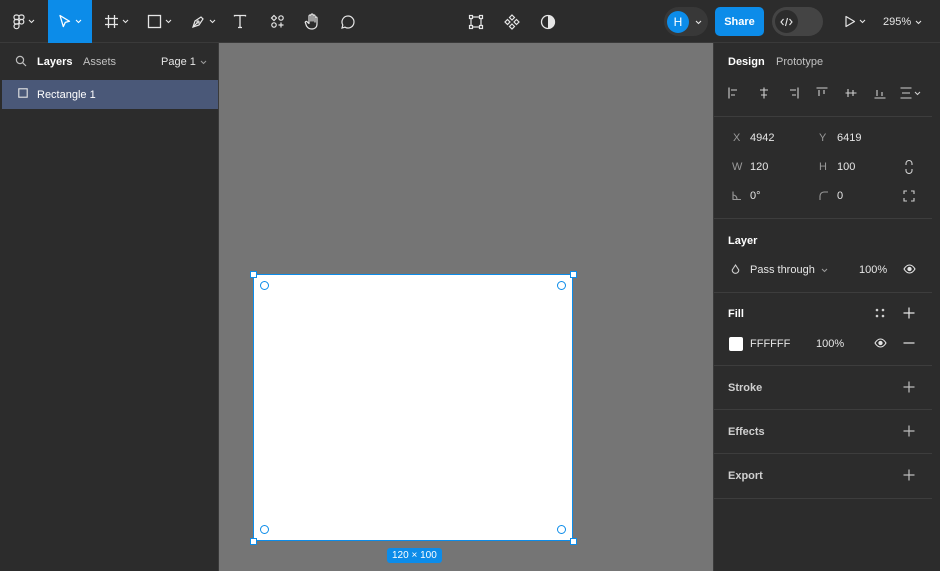 This screenshot has height=571, width=940. What do you see at coordinates (19, 21) in the screenshot?
I see `figma-logo-icon` at bounding box center [19, 21].